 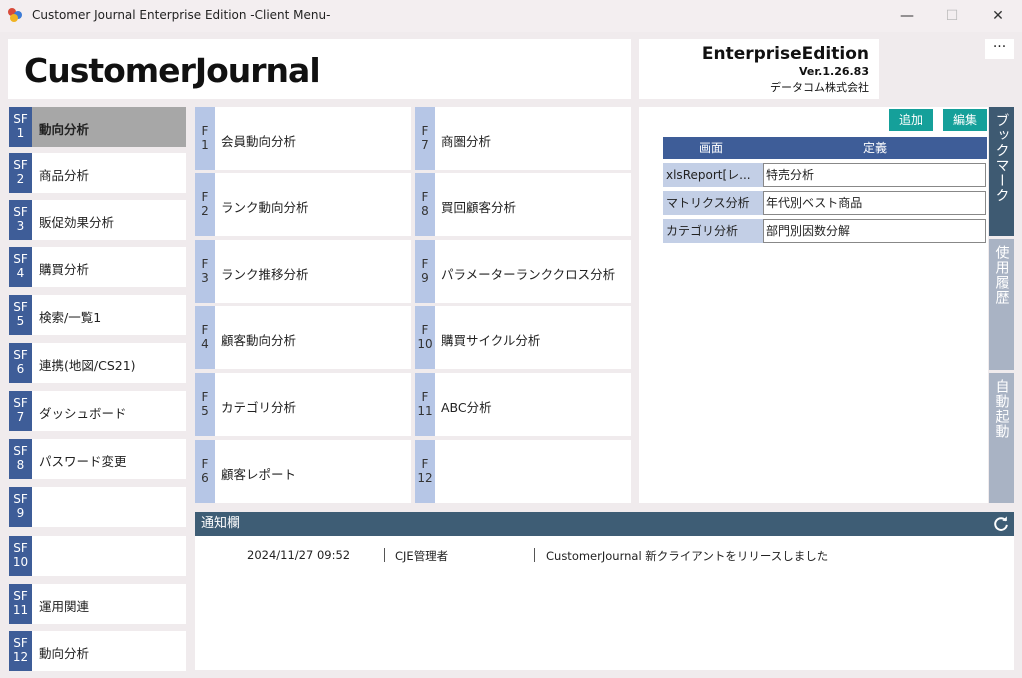 I want to click on edition-name: EnterpriseEdition, so click(x=785, y=54).